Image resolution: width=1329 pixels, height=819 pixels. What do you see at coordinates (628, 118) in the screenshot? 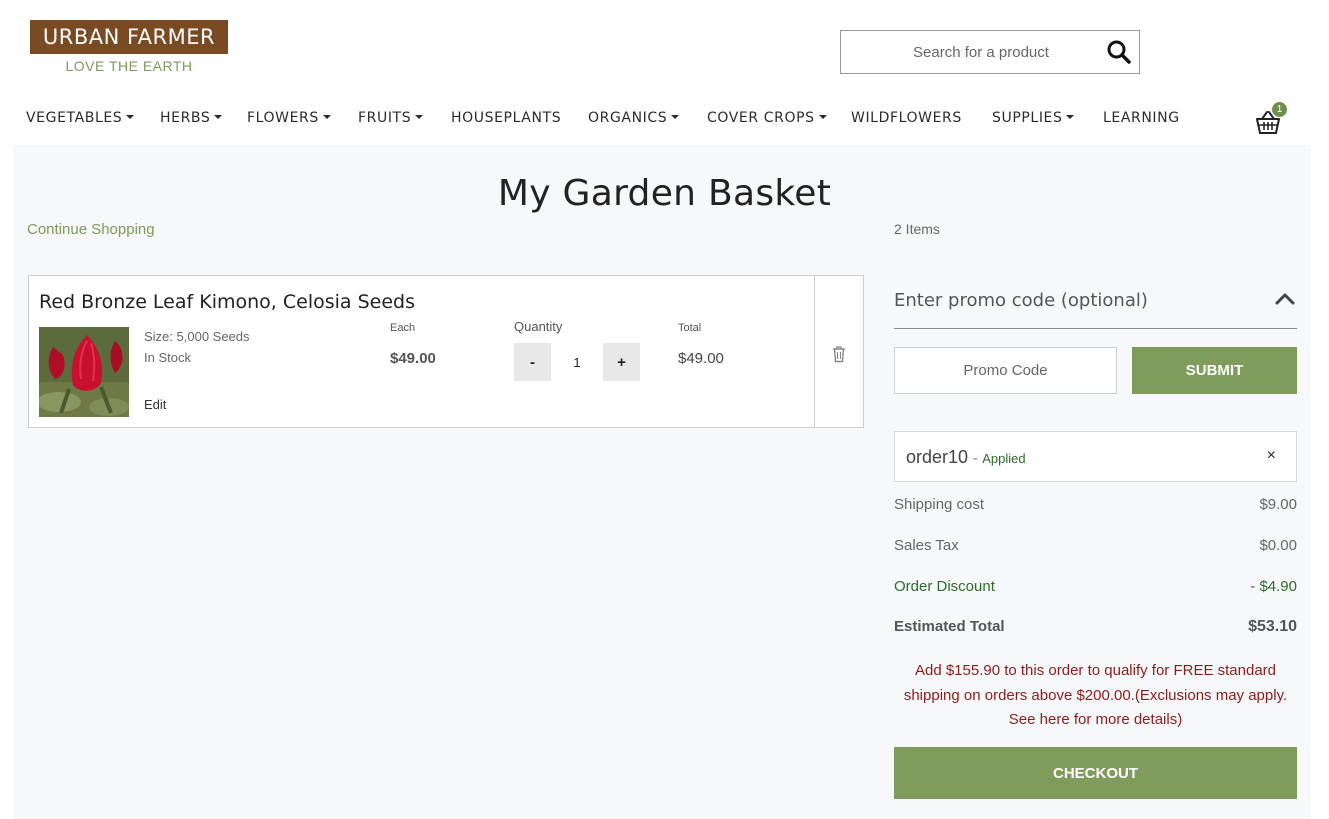
I see `nav-label: ORGANICS` at bounding box center [628, 118].